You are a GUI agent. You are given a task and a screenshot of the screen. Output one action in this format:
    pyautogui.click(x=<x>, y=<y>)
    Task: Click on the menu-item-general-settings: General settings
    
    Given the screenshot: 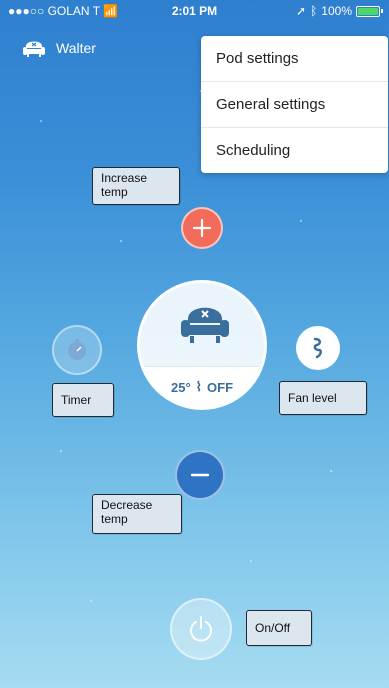 What is the action you would take?
    pyautogui.click(x=294, y=105)
    